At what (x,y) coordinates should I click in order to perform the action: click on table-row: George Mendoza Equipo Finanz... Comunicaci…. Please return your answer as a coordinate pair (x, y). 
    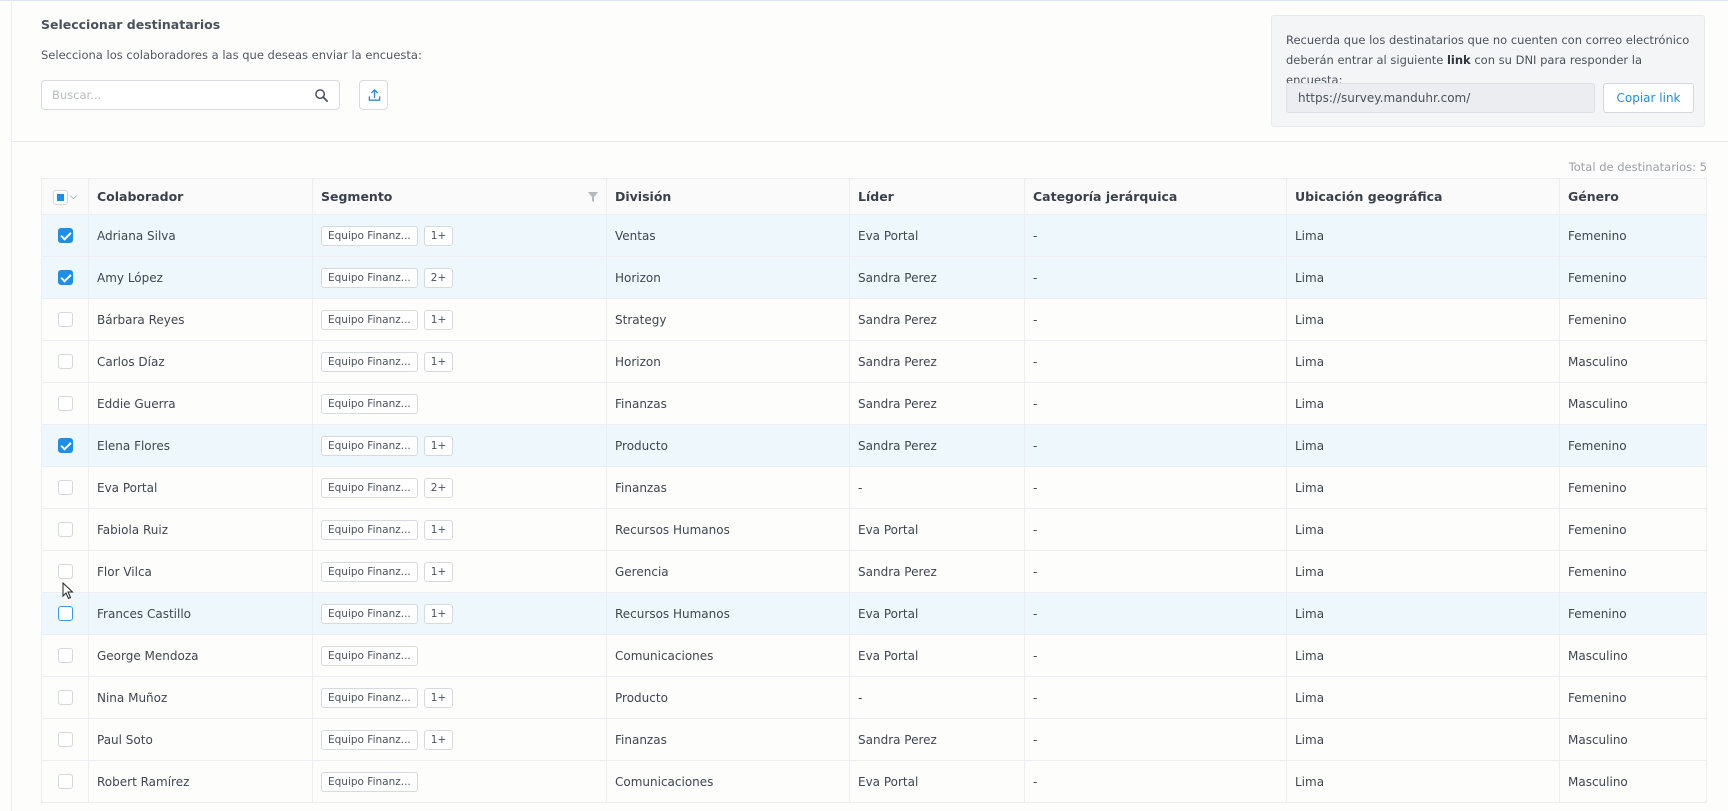
    Looking at the image, I should click on (874, 655).